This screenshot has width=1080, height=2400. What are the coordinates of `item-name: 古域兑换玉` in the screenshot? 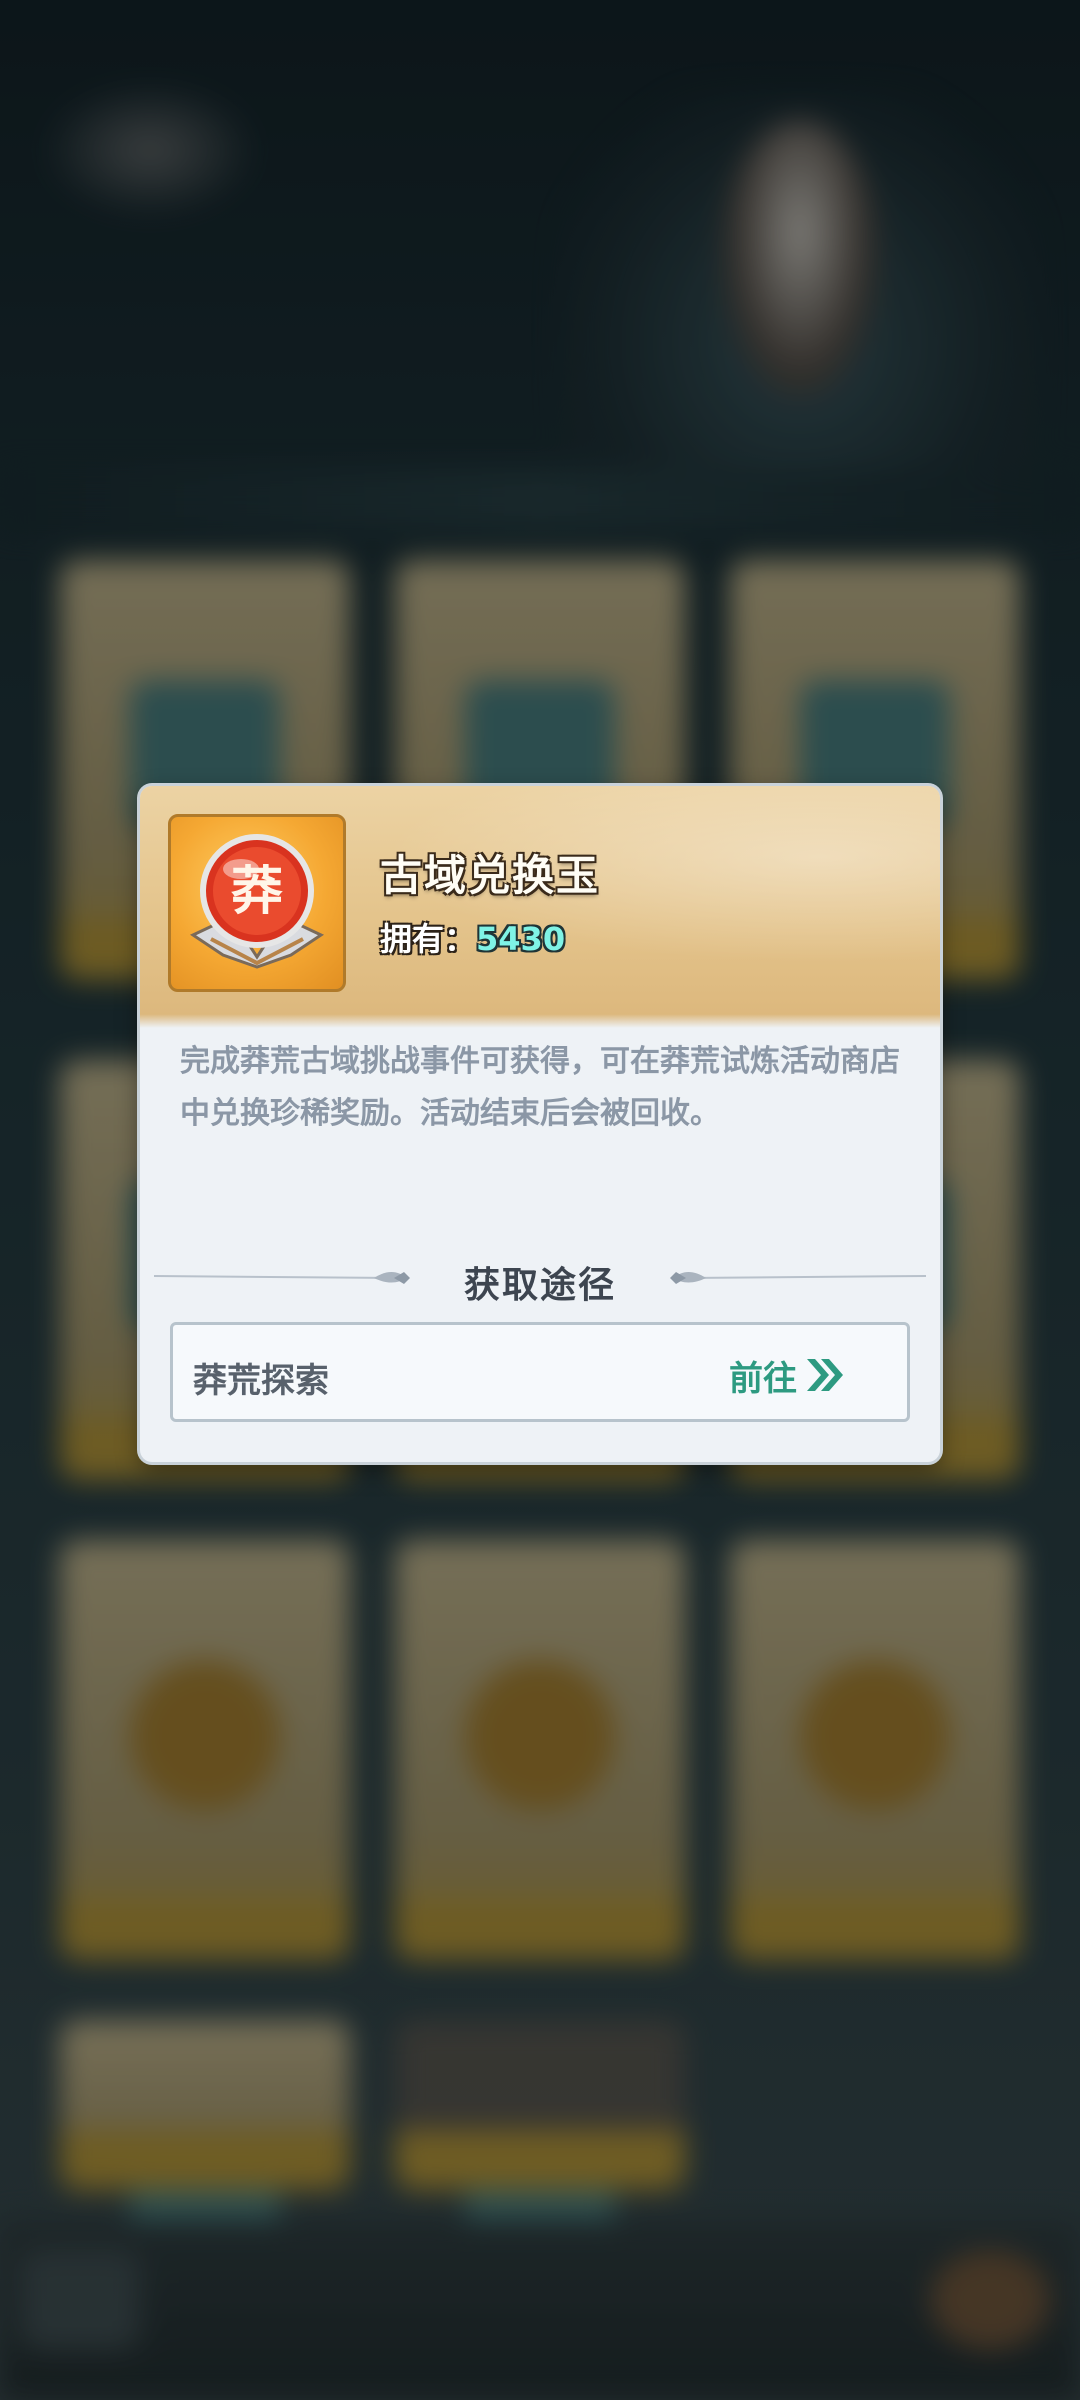 It's located at (490, 875).